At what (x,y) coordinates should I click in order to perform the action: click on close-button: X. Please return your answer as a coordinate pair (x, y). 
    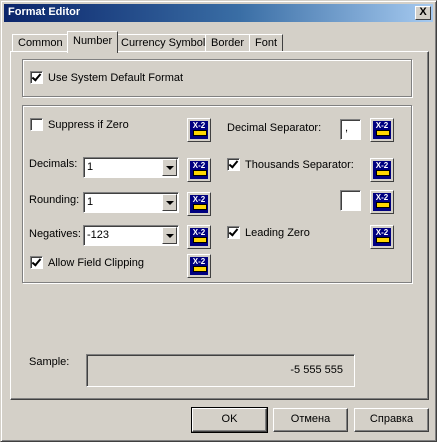
    Looking at the image, I should click on (423, 13).